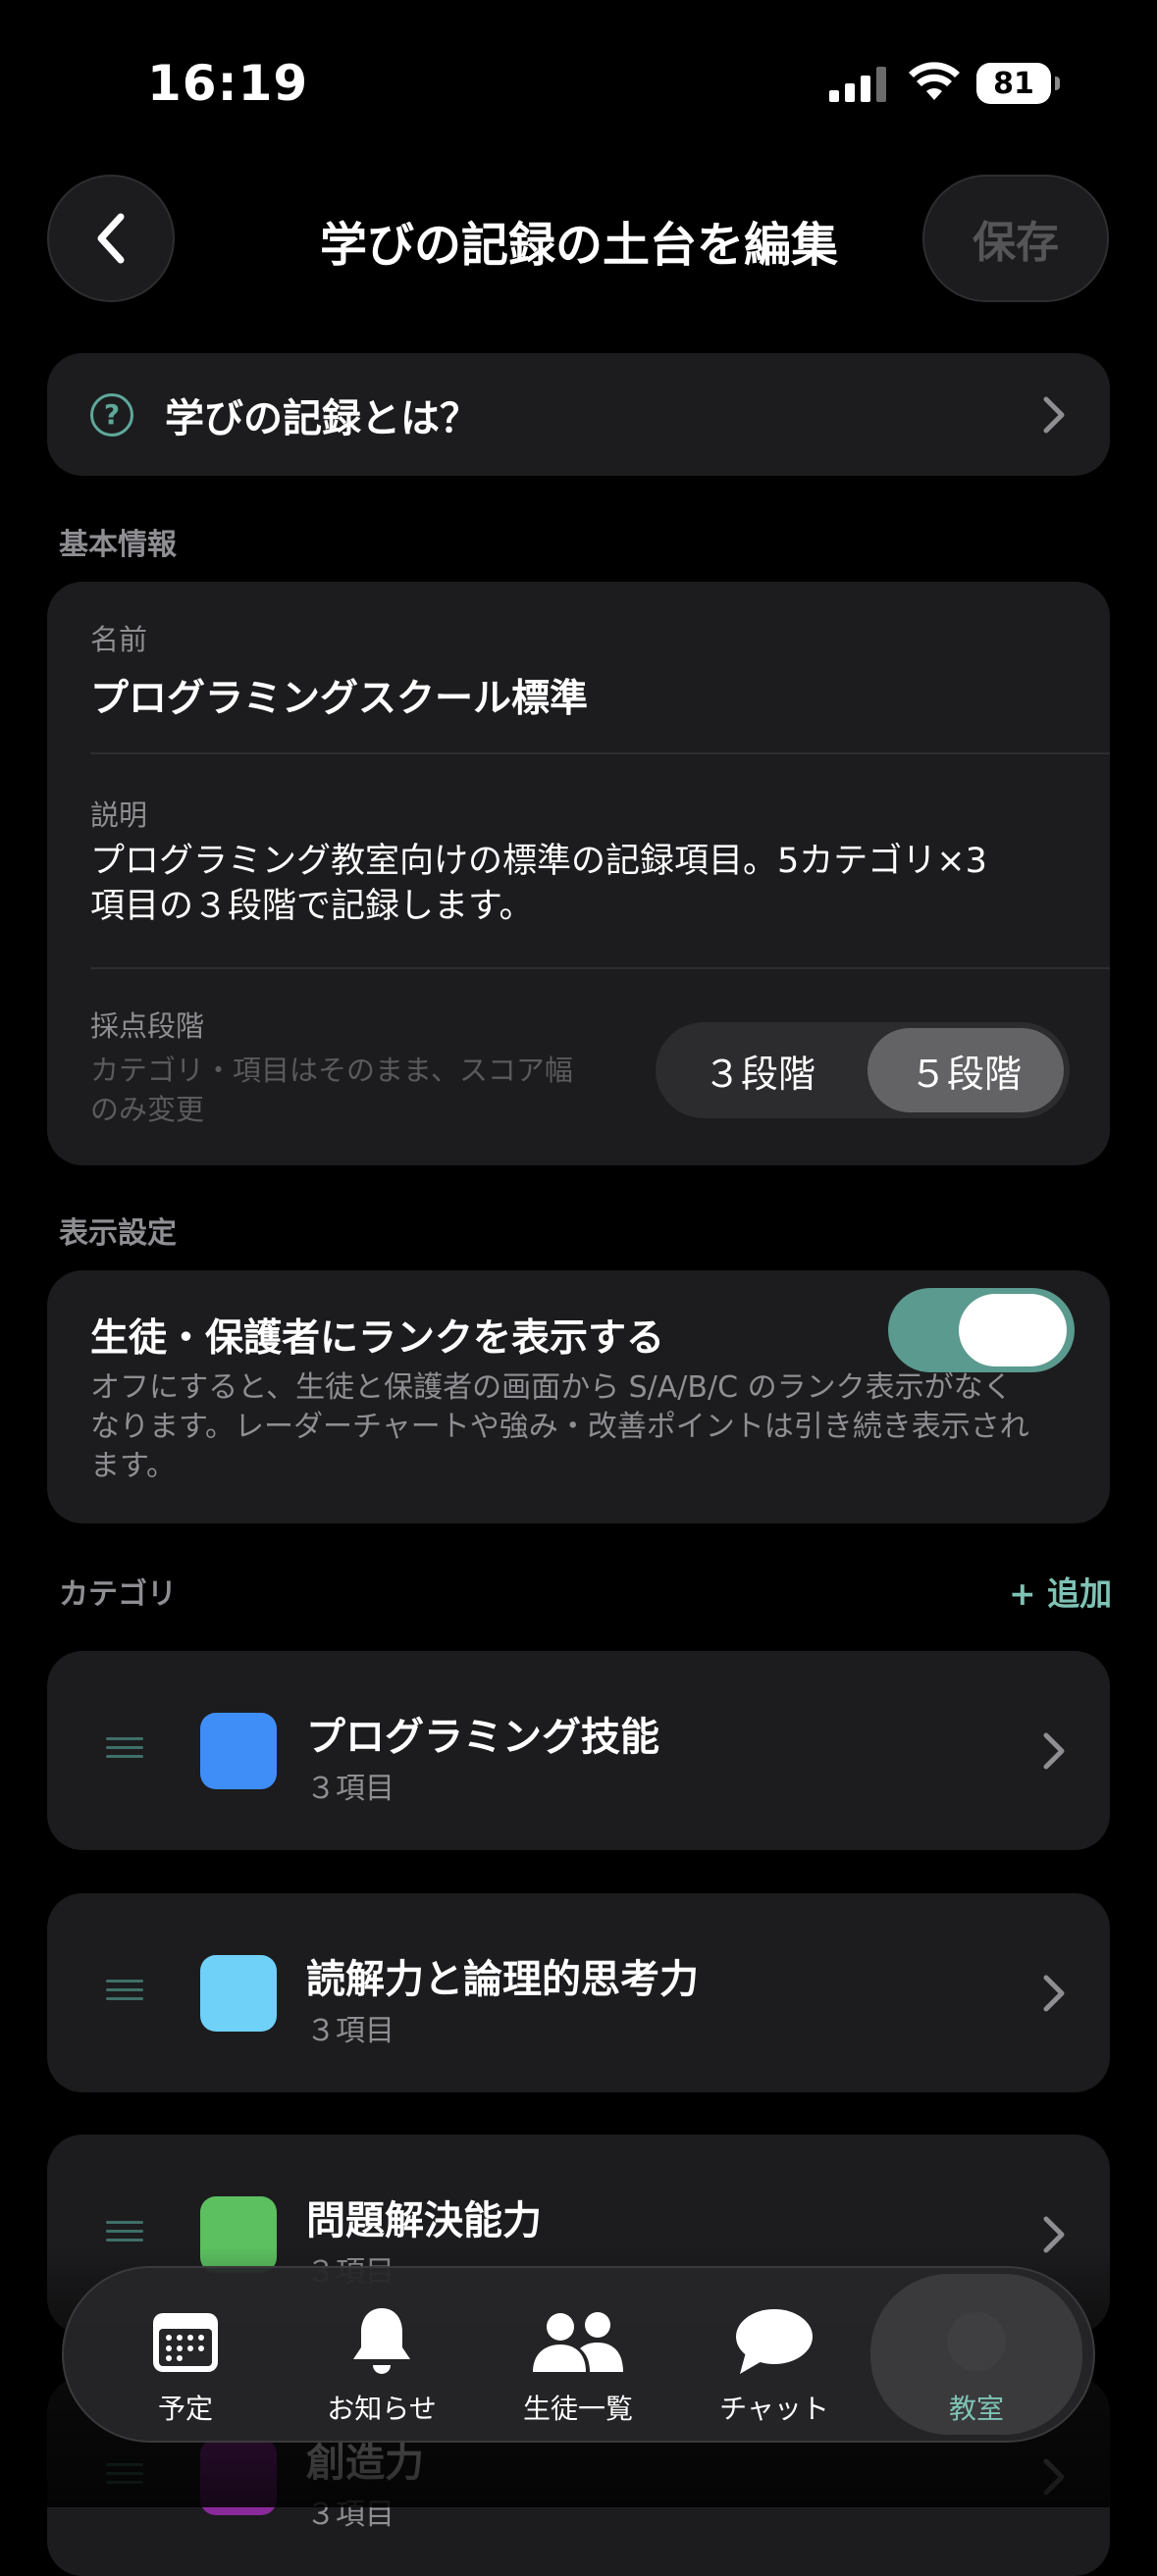  Describe the element at coordinates (119, 639) in the screenshot. I see `name-label: 名前` at that location.